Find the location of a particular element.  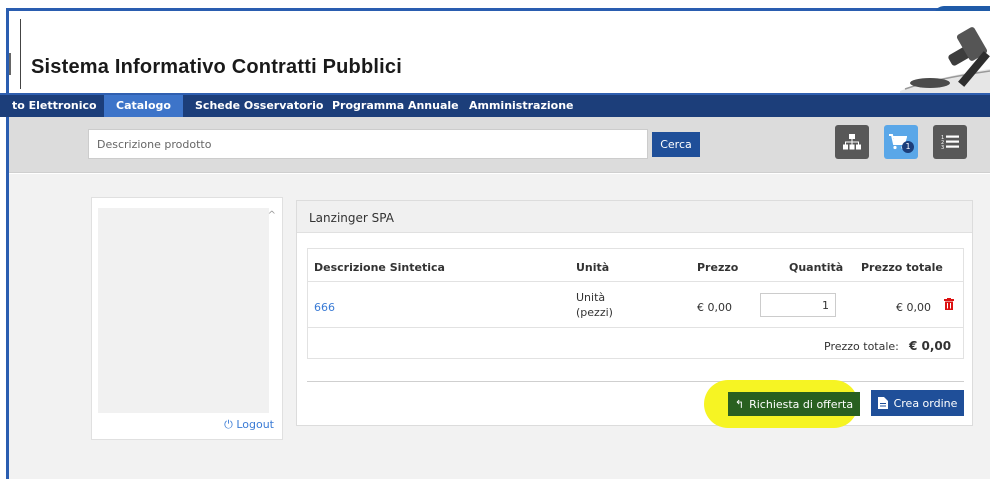

ordered-list-icon: 1 2 3 is located at coordinates (950, 142).